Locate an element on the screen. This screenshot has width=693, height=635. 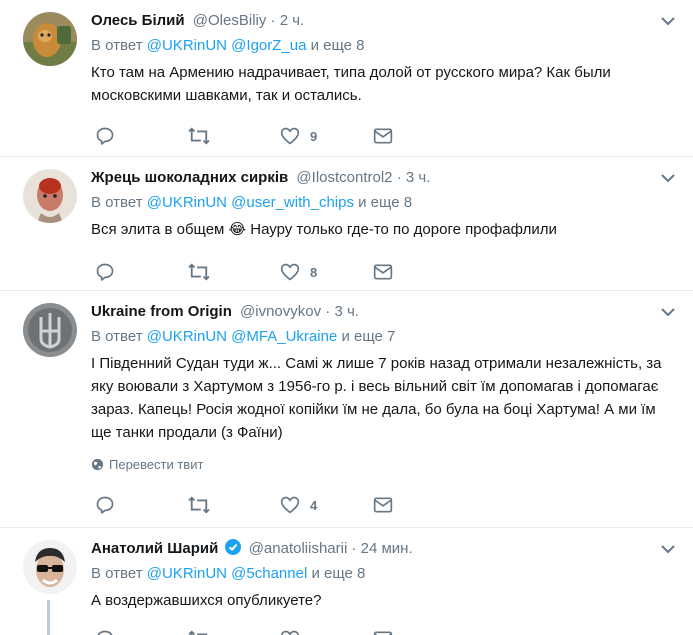
author-name: Жрець шоколадних сирків is located at coordinates (189, 177).